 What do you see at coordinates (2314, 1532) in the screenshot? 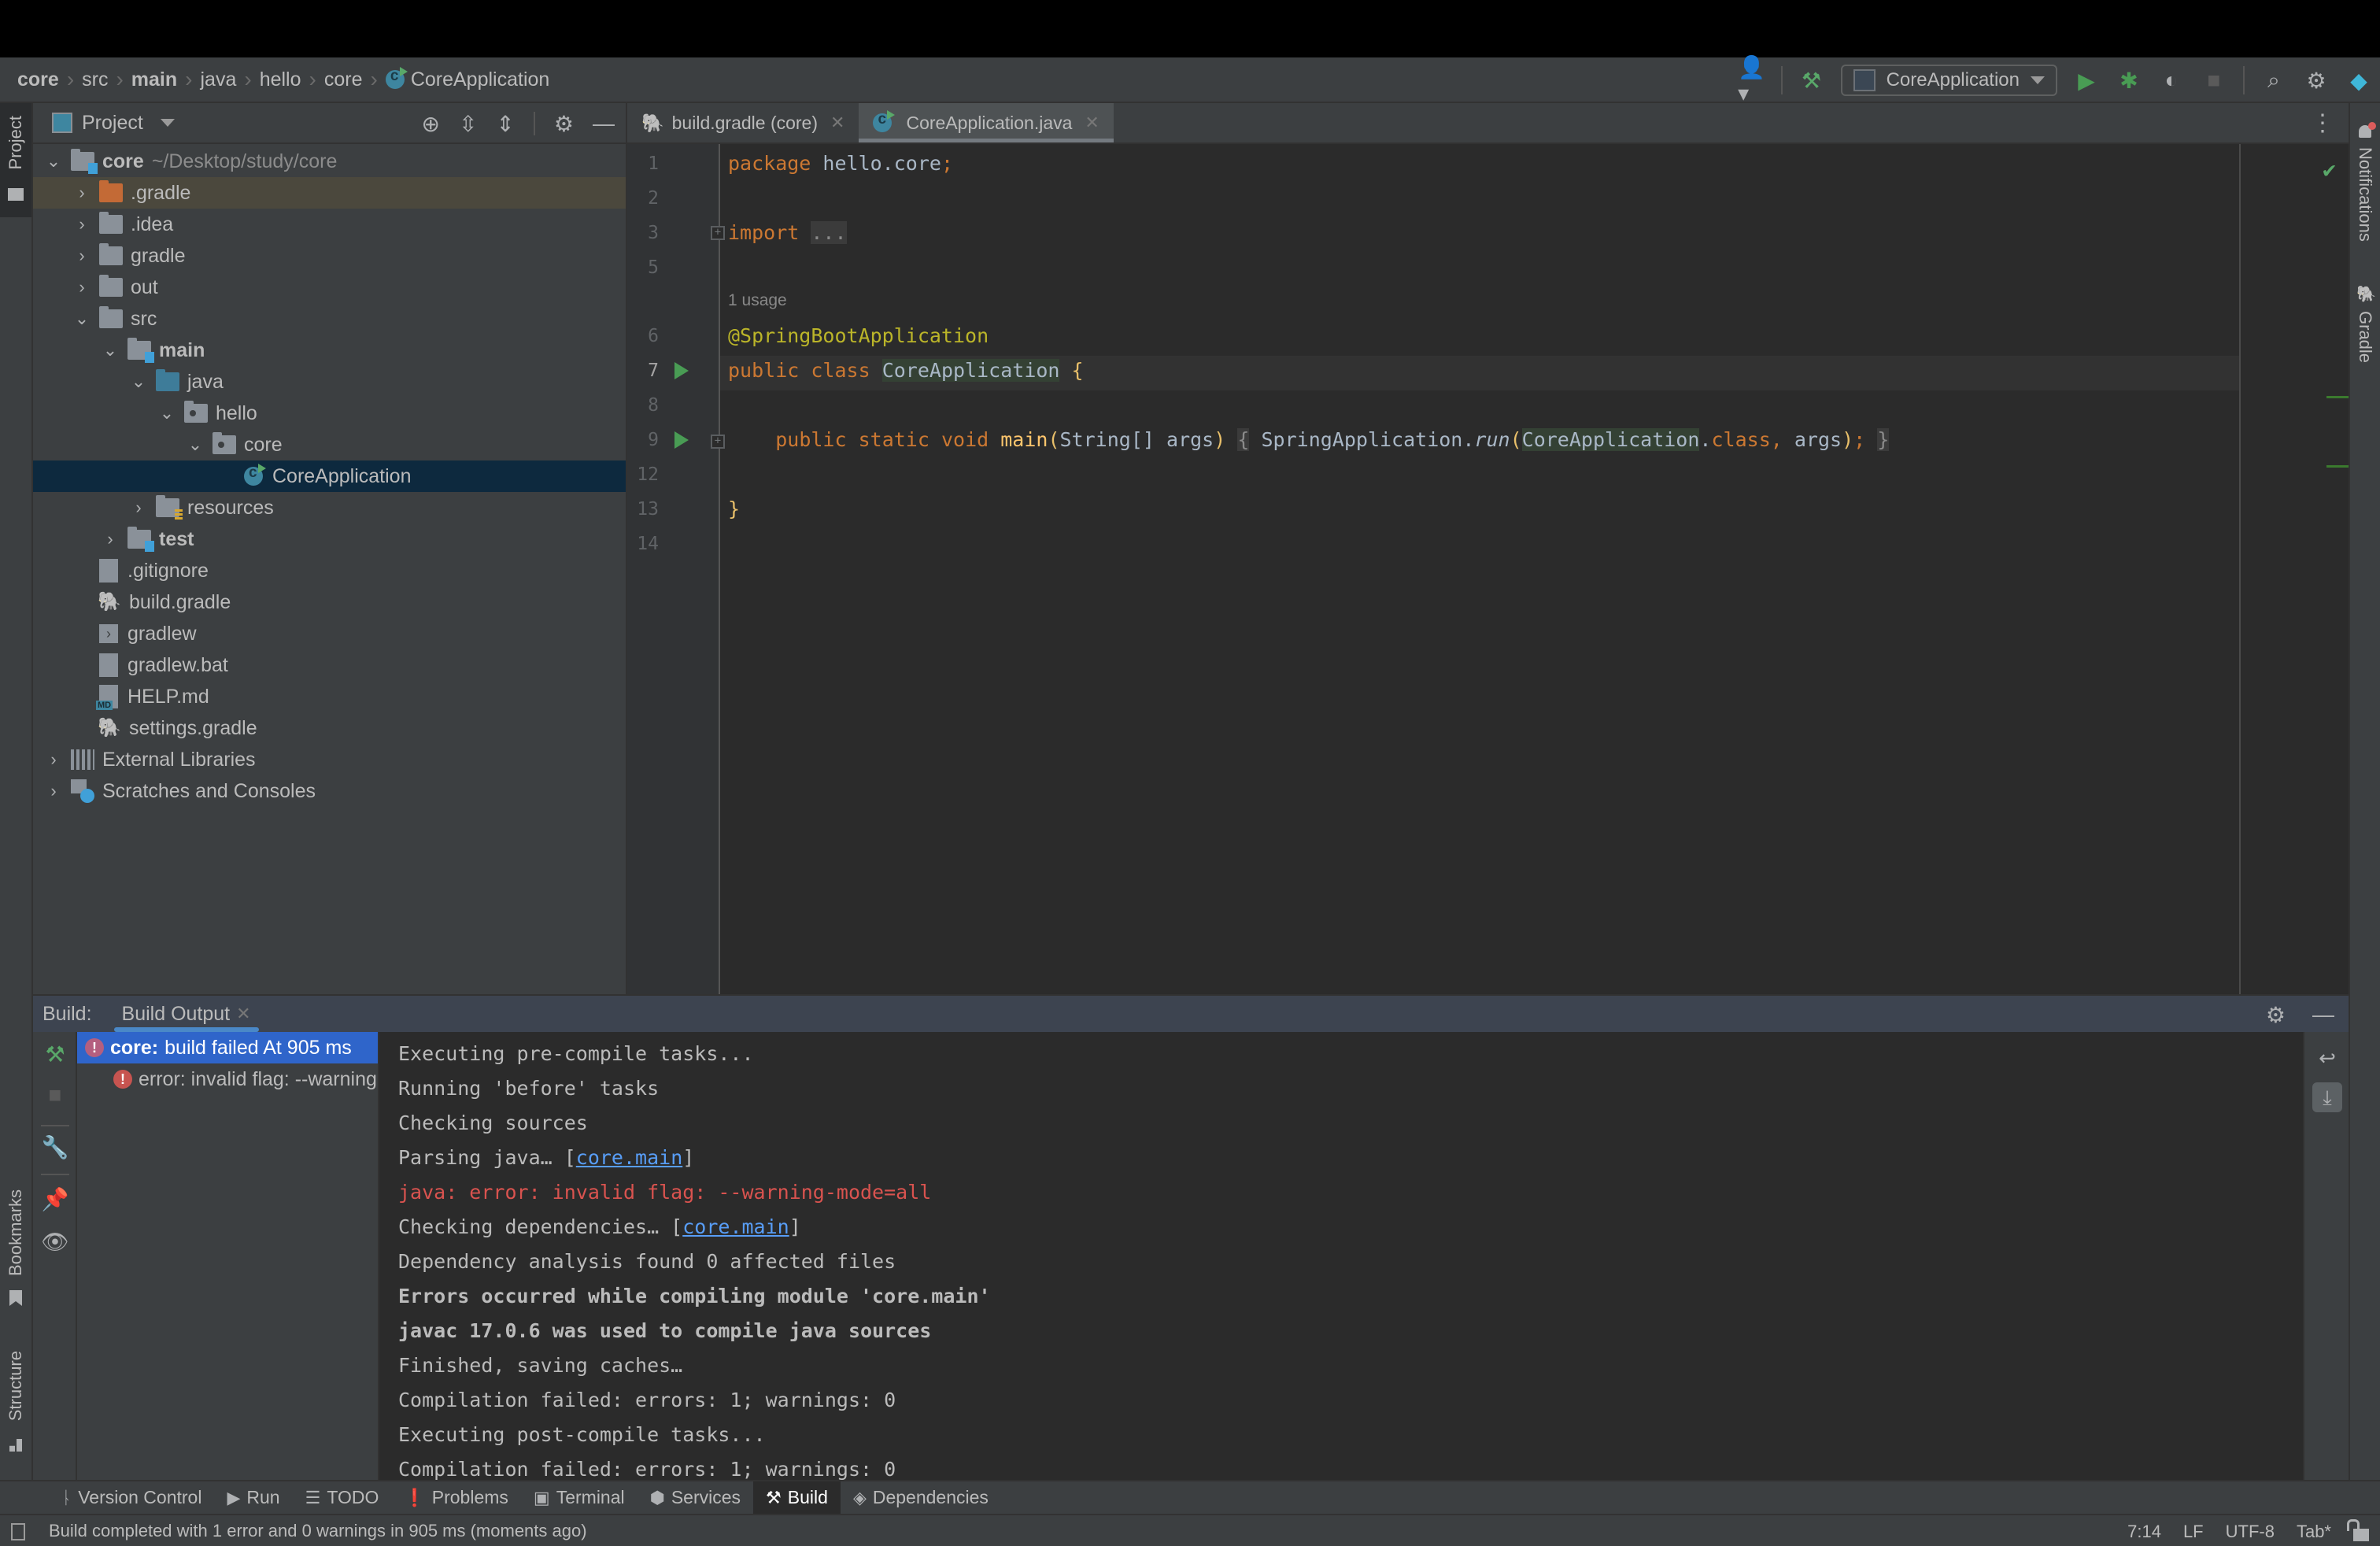
I see `indent-setting: Tab*` at bounding box center [2314, 1532].